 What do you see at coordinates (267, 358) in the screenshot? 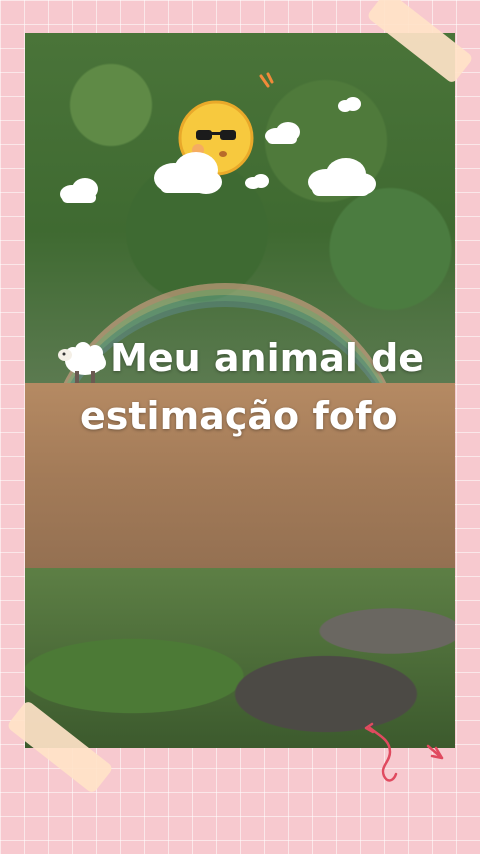
I see `title-line-1: Meu animal de` at bounding box center [267, 358].